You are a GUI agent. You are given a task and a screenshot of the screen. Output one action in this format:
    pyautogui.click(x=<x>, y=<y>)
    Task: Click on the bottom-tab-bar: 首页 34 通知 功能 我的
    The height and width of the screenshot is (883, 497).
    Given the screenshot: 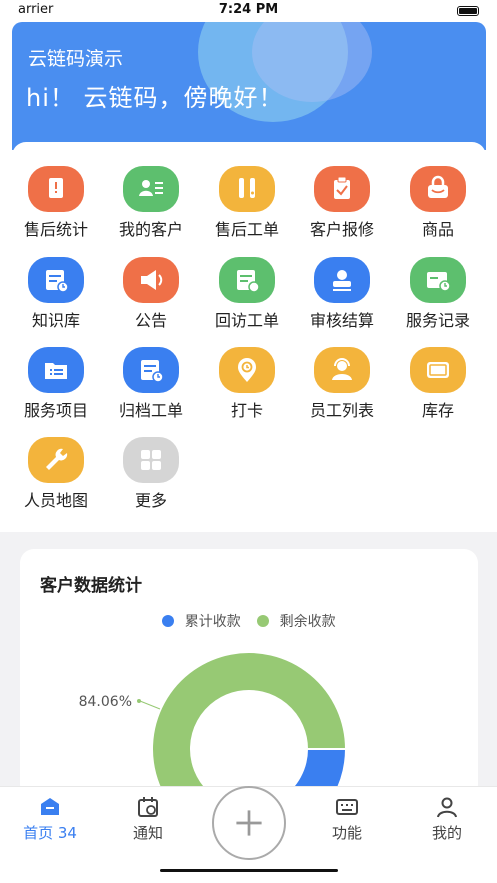 What is the action you would take?
    pyautogui.click(x=248, y=834)
    